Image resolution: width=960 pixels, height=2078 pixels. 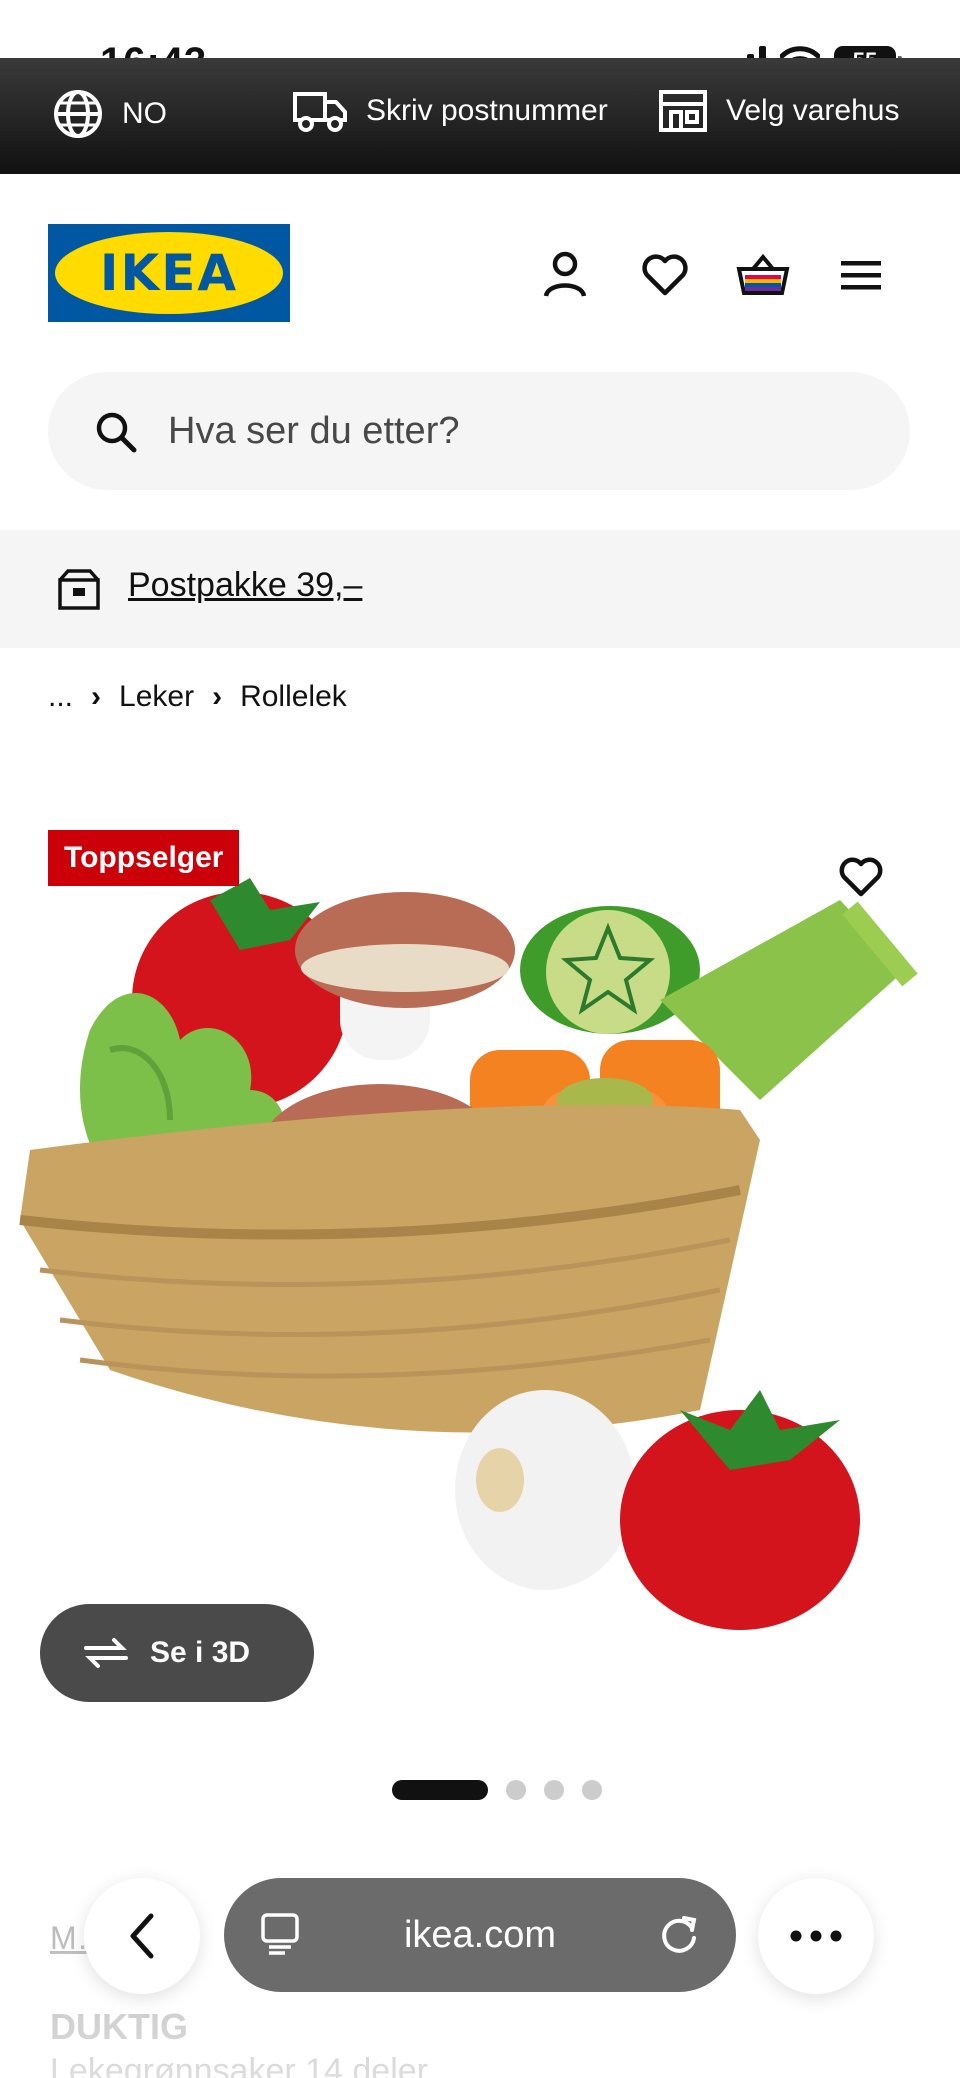 I want to click on user-icon, so click(x=565, y=275).